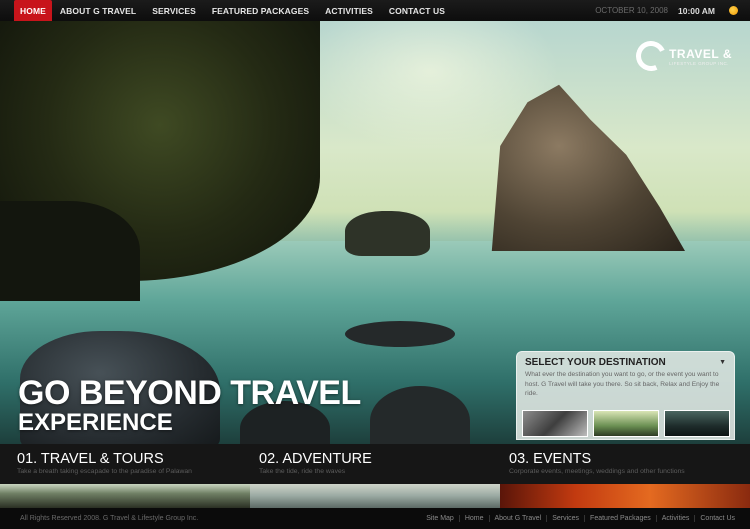  What do you see at coordinates (620, 518) in the screenshot?
I see `footer-link-featured-packages: Featured Packages` at bounding box center [620, 518].